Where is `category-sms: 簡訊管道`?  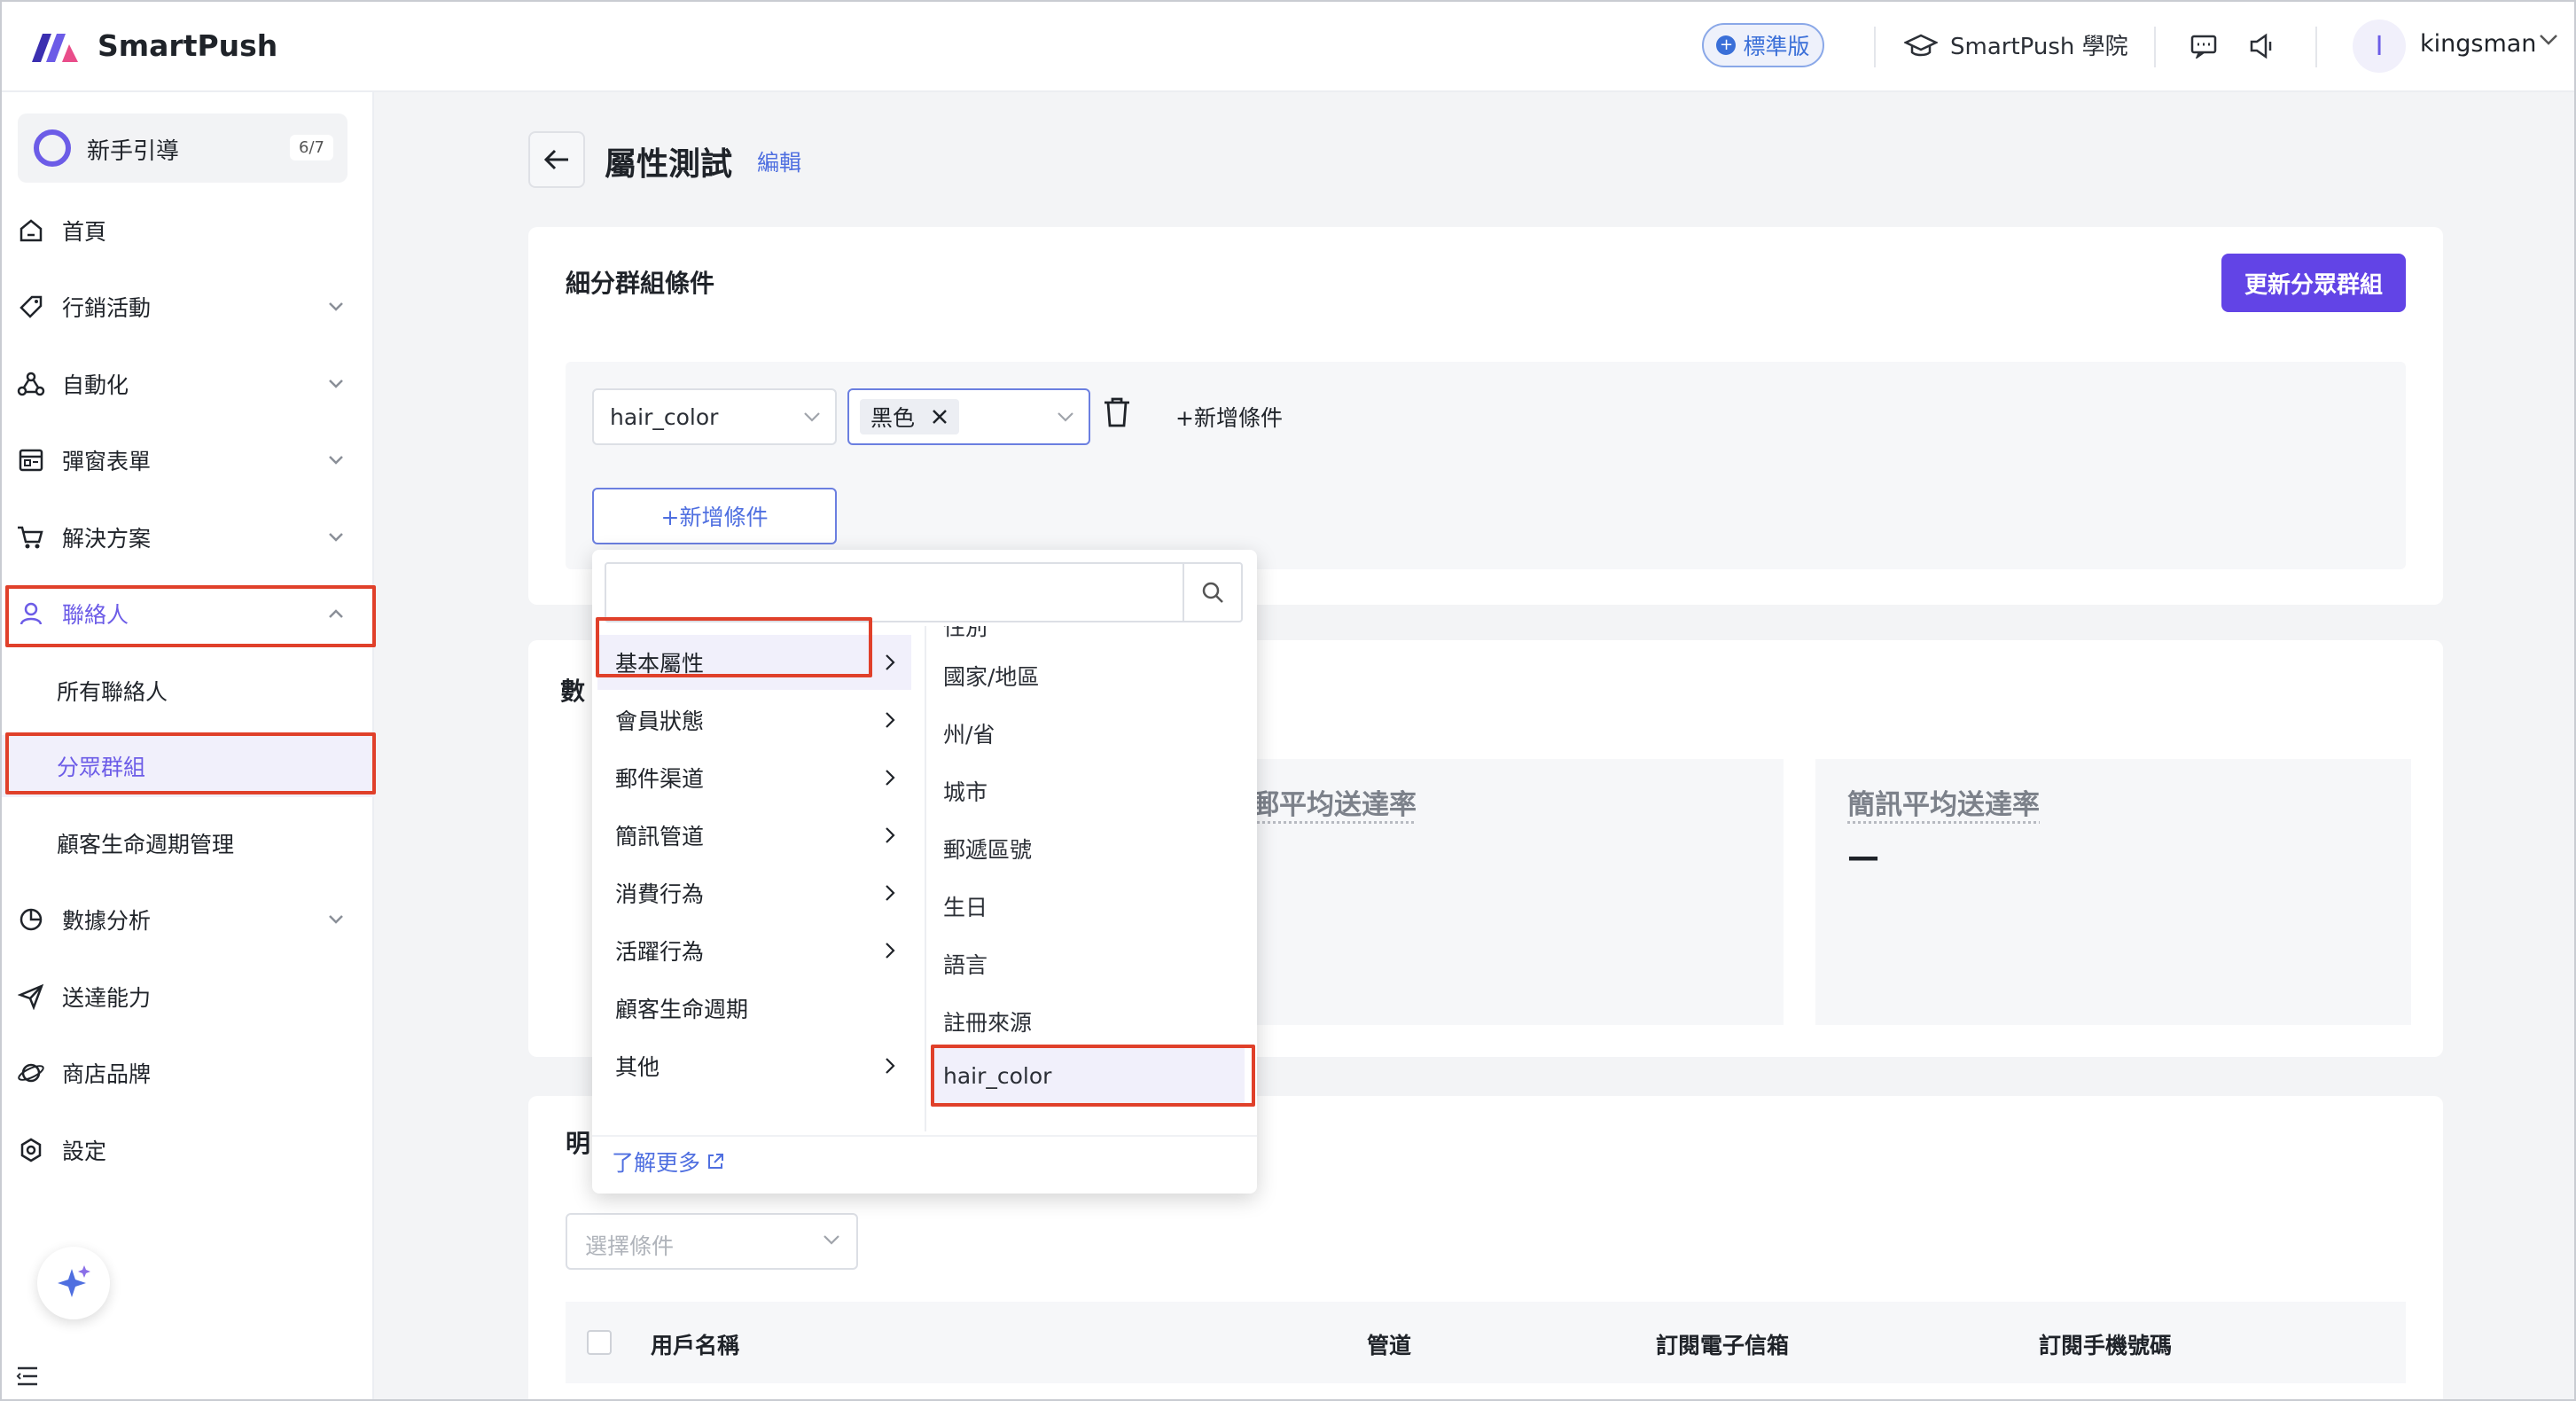 category-sms: 簡訊管道 is located at coordinates (754, 835).